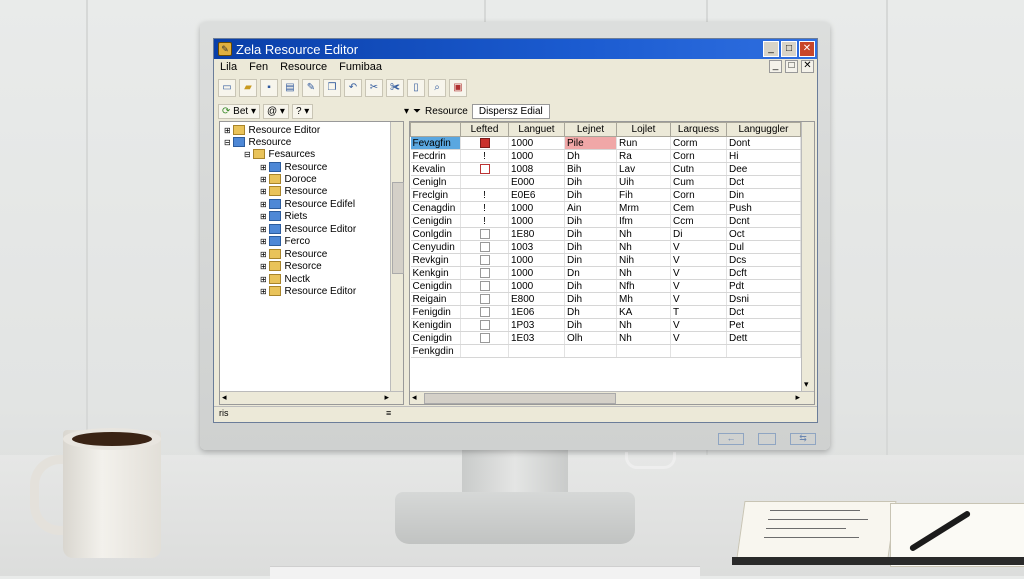  Describe the element at coordinates (291, 266) in the screenshot. I see `tree-item: ⊞ Resorce` at that location.